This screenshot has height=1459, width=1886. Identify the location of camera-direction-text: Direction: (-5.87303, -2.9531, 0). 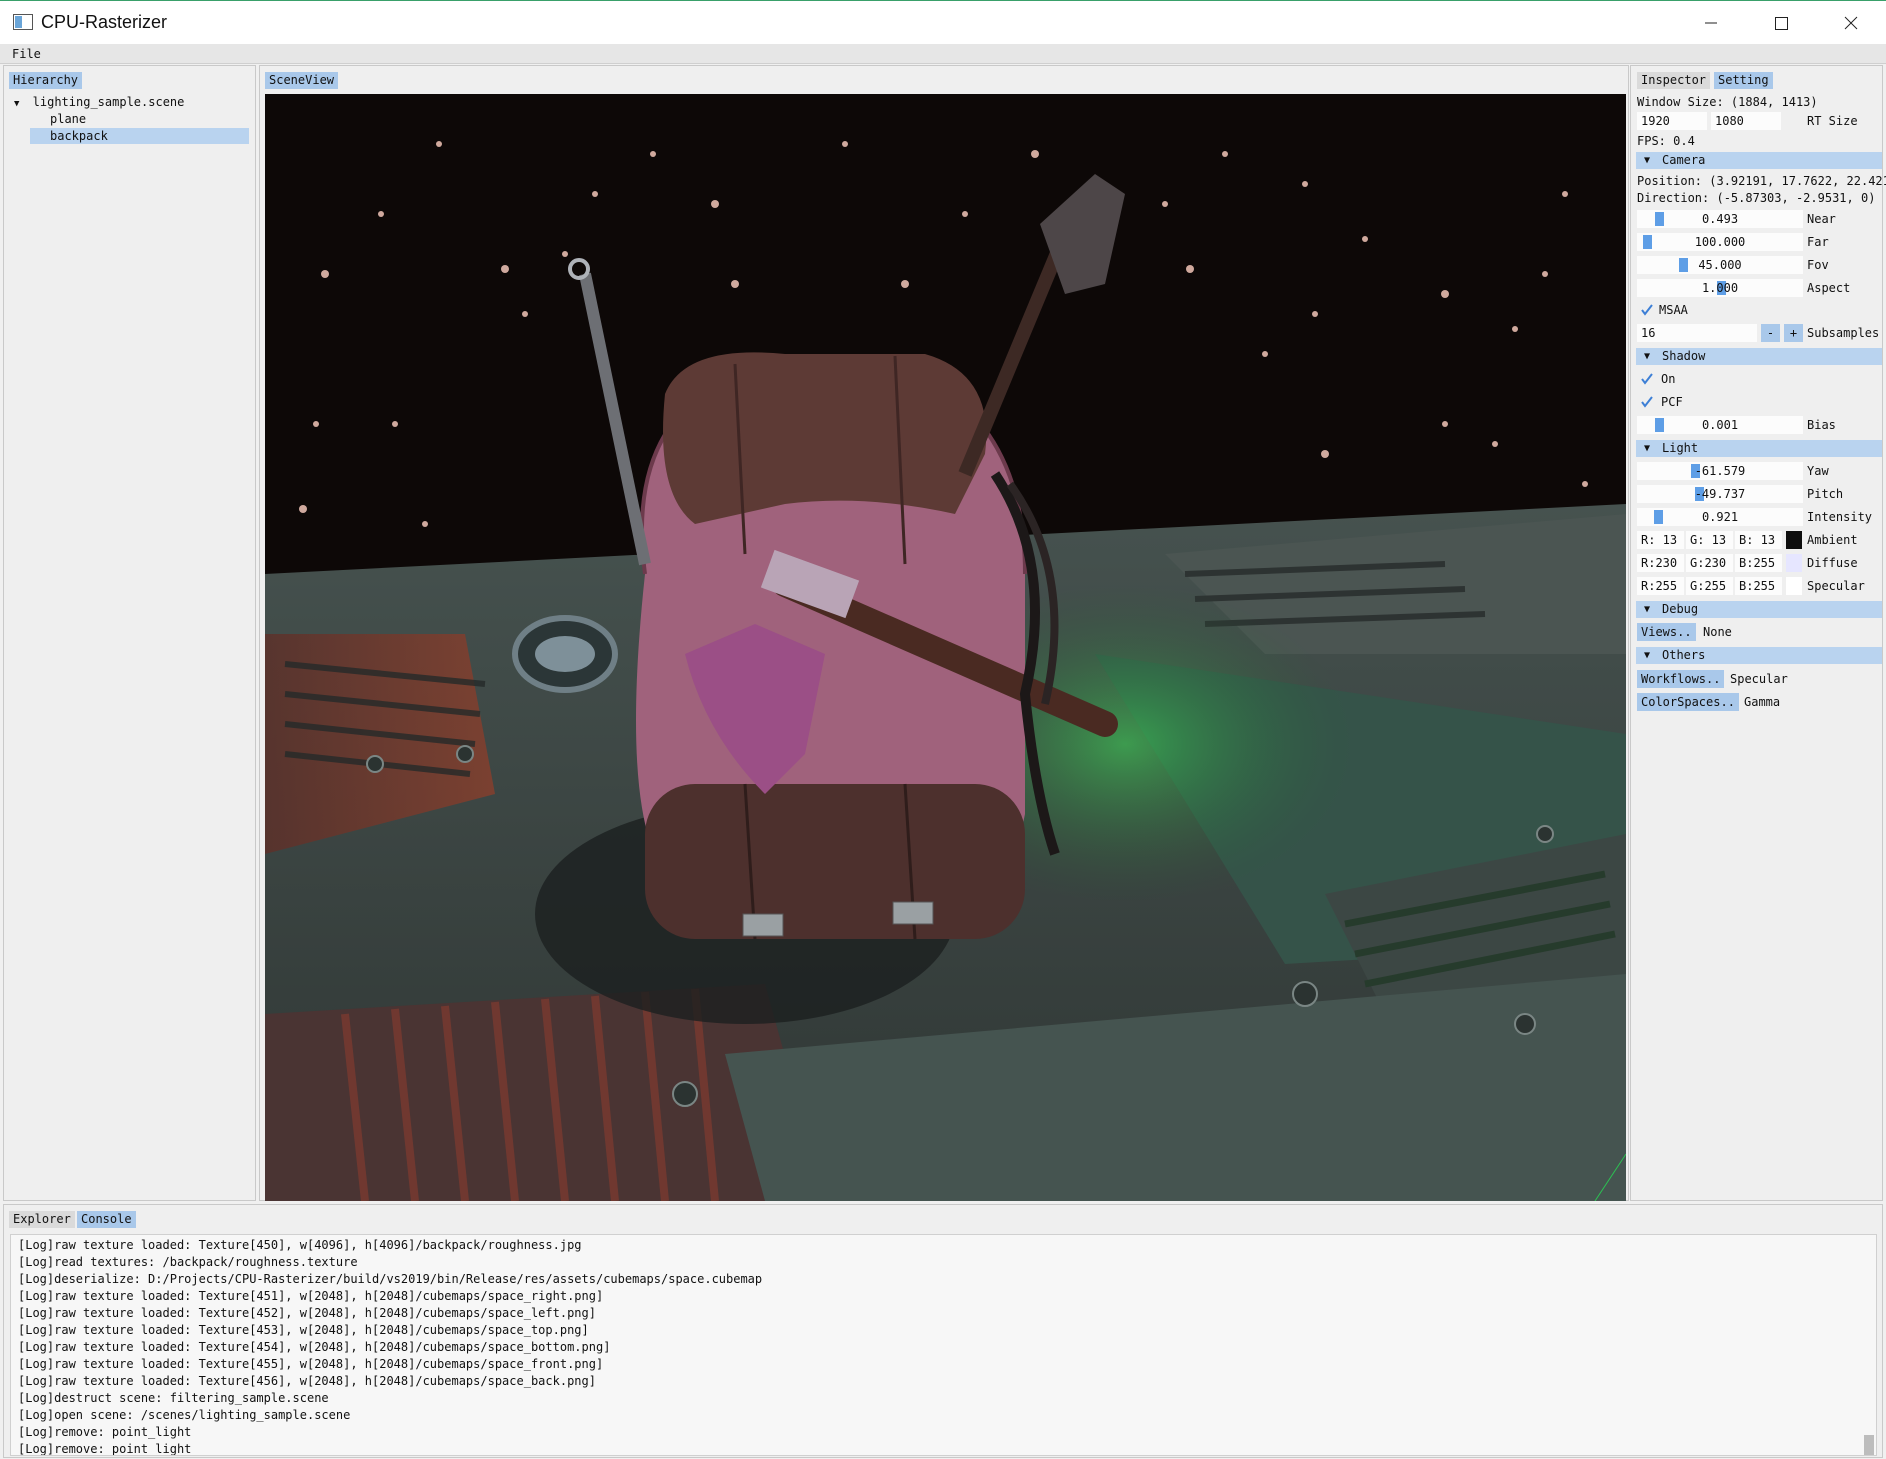
(1756, 198).